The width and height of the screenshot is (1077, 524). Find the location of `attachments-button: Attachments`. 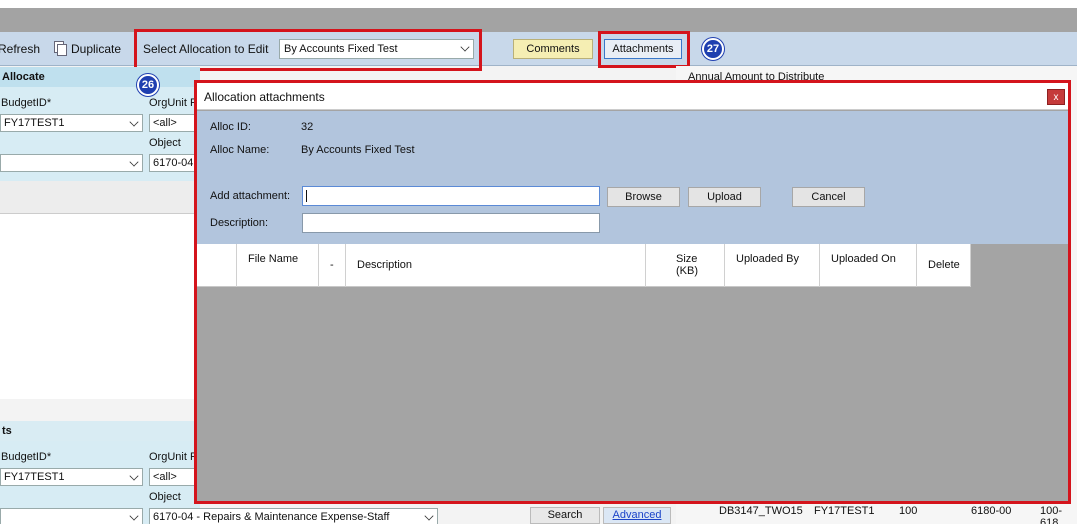

attachments-button: Attachments is located at coordinates (643, 49).